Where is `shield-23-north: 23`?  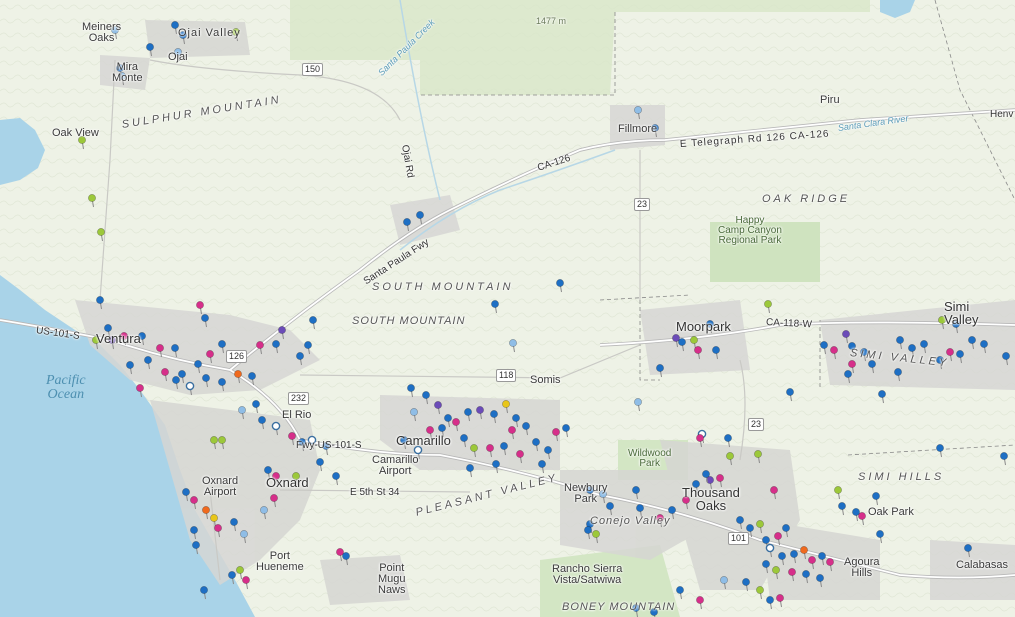 shield-23-north: 23 is located at coordinates (642, 204).